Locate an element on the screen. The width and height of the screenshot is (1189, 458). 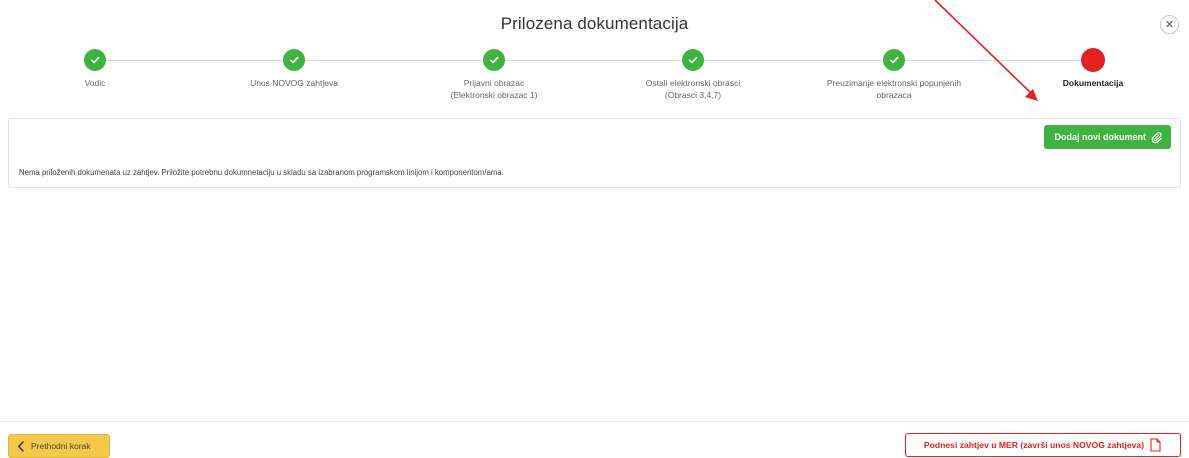
step-unos-novog-zahtjeva: Unos NOVOG zahtjeva is located at coordinates (294, 69).